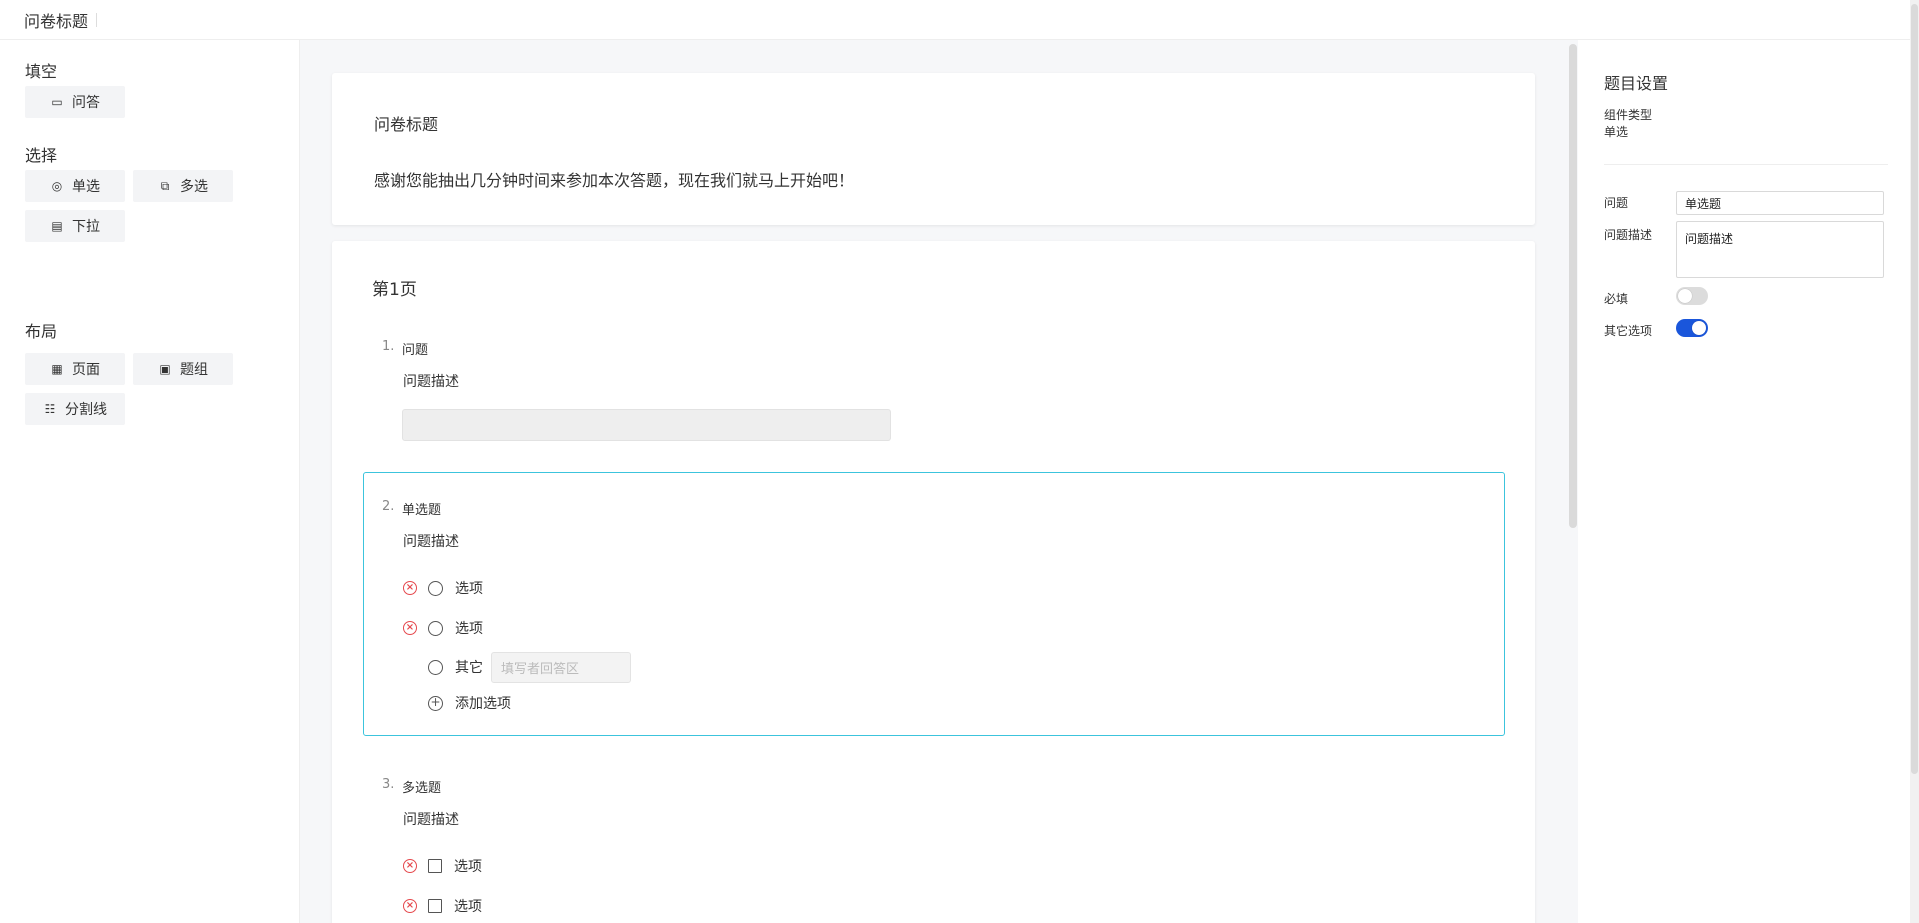  I want to click on group-title-layout: 布局, so click(41, 331).